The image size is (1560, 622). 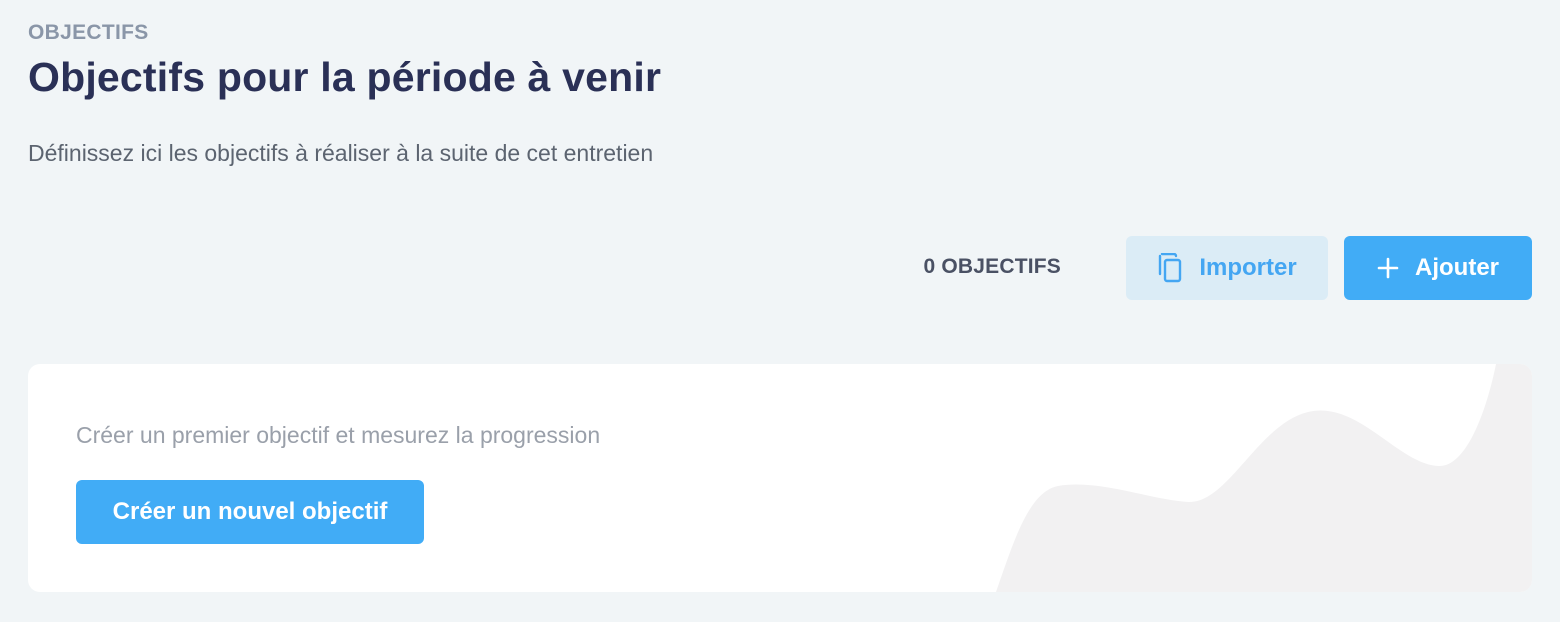 I want to click on copy-icon, so click(x=1170, y=268).